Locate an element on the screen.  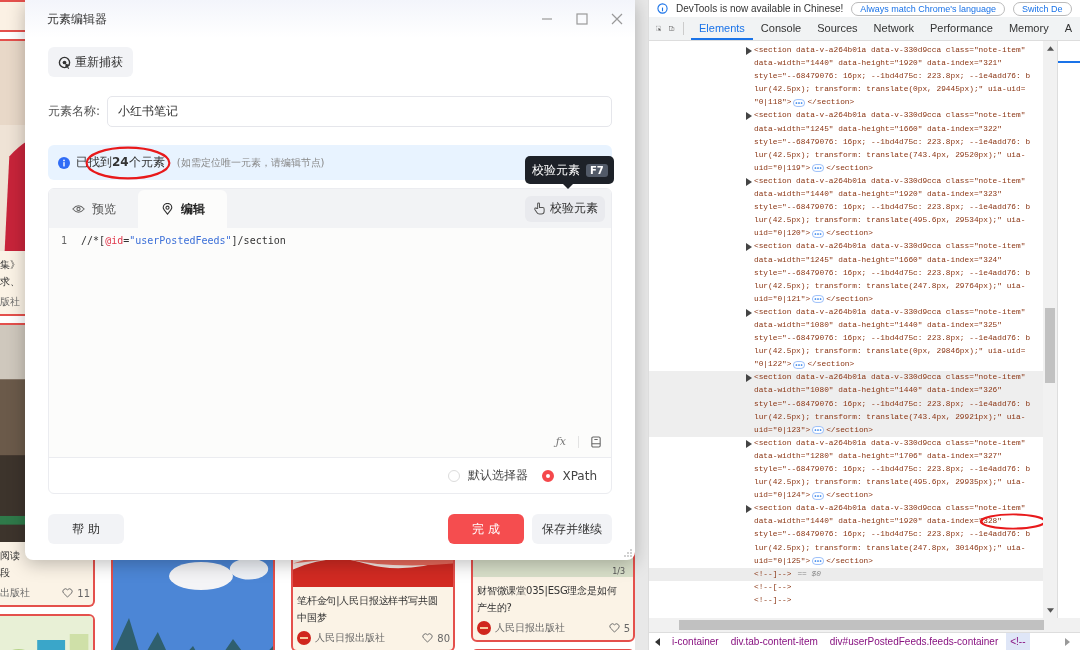
line-number: 1 is located at coordinates (64, 240).